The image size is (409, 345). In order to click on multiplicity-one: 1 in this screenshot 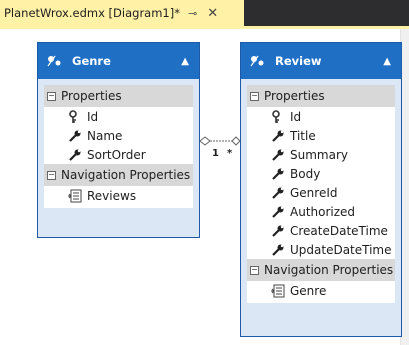, I will do `click(215, 153)`.